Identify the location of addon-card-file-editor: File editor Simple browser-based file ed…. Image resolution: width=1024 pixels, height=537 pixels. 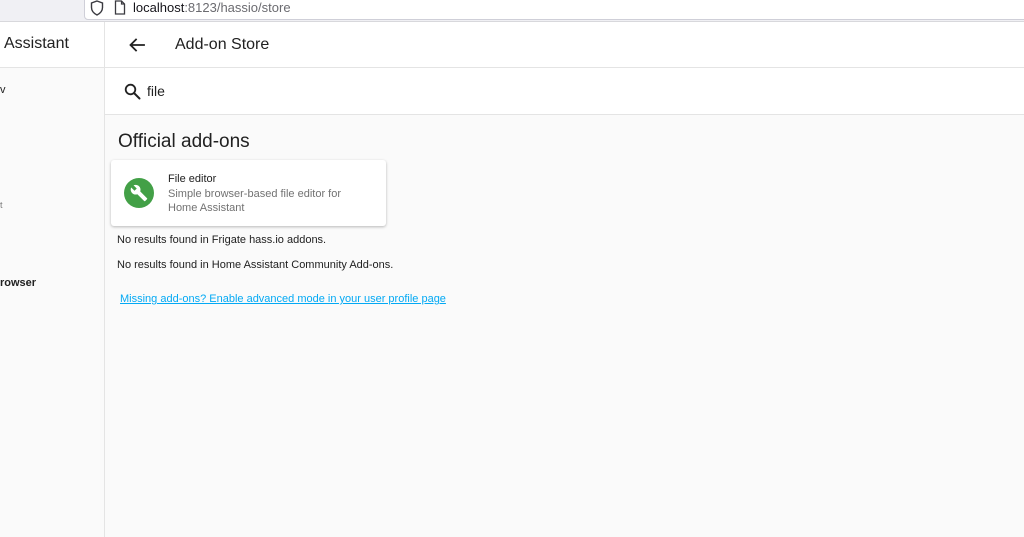
(248, 193).